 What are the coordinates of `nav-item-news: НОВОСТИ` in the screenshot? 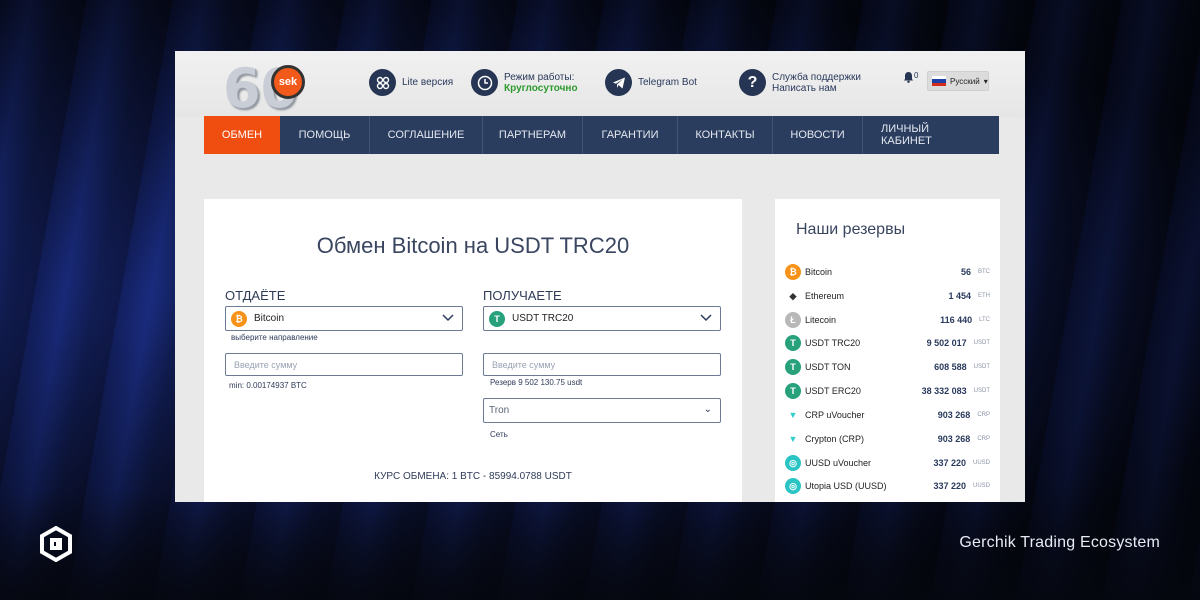 It's located at (818, 135).